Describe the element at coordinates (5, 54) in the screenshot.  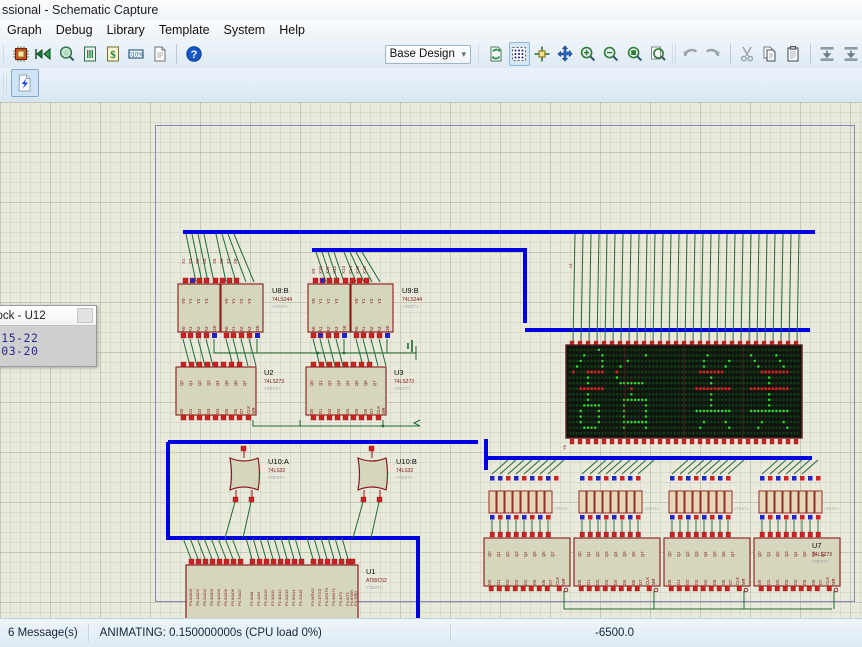
I see `toolbar-grip` at that location.